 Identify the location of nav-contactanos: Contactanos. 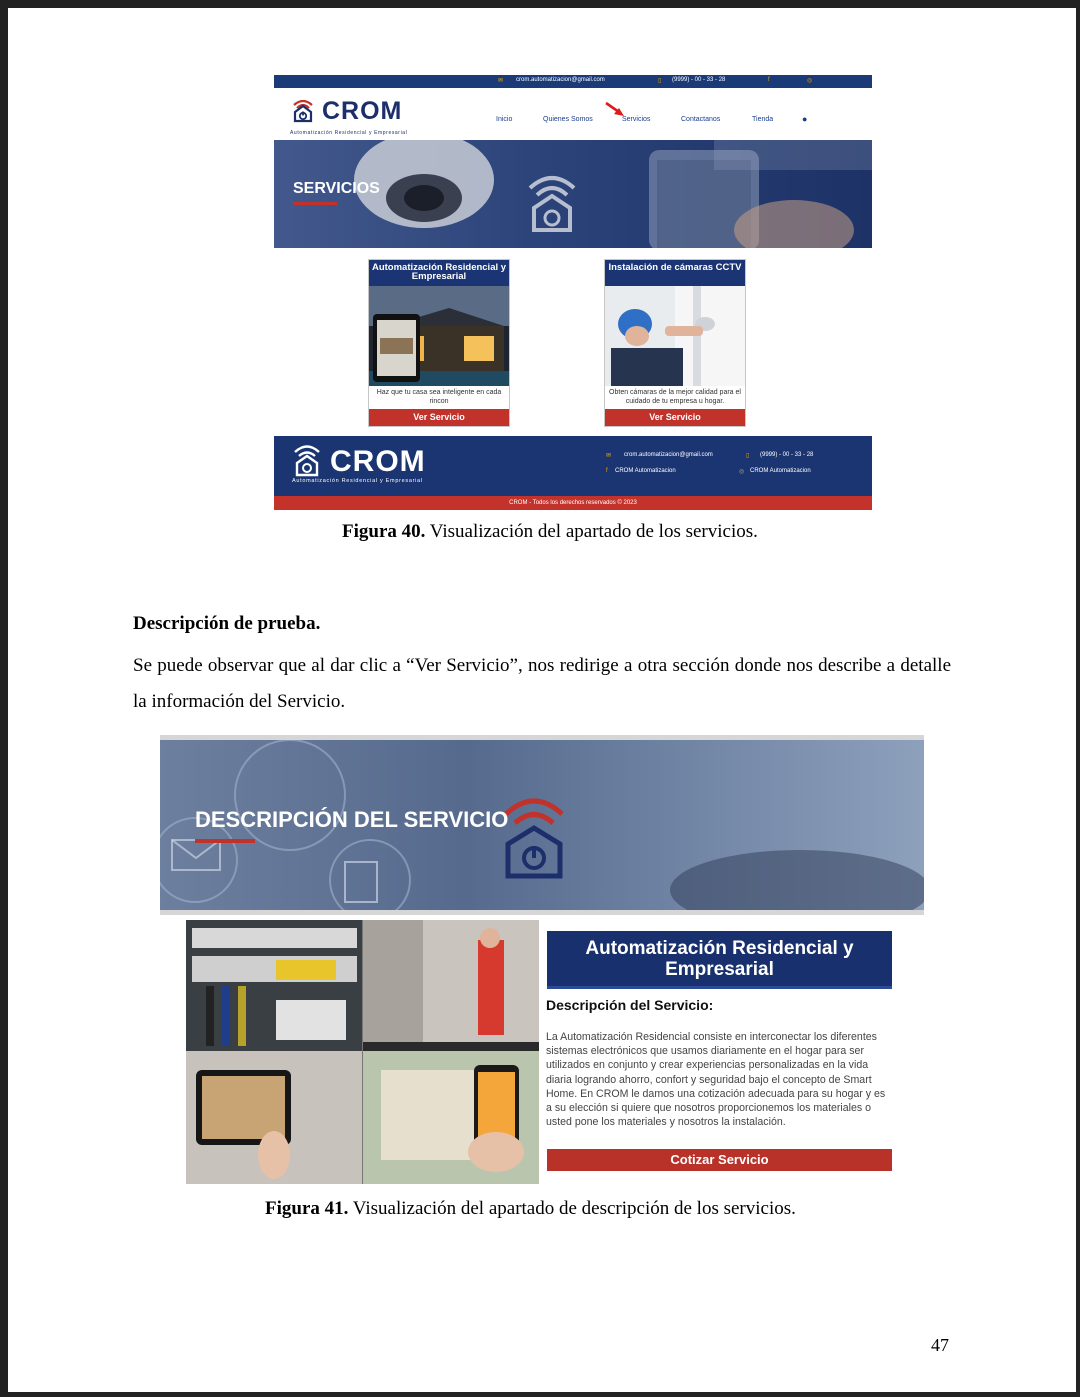
(700, 119).